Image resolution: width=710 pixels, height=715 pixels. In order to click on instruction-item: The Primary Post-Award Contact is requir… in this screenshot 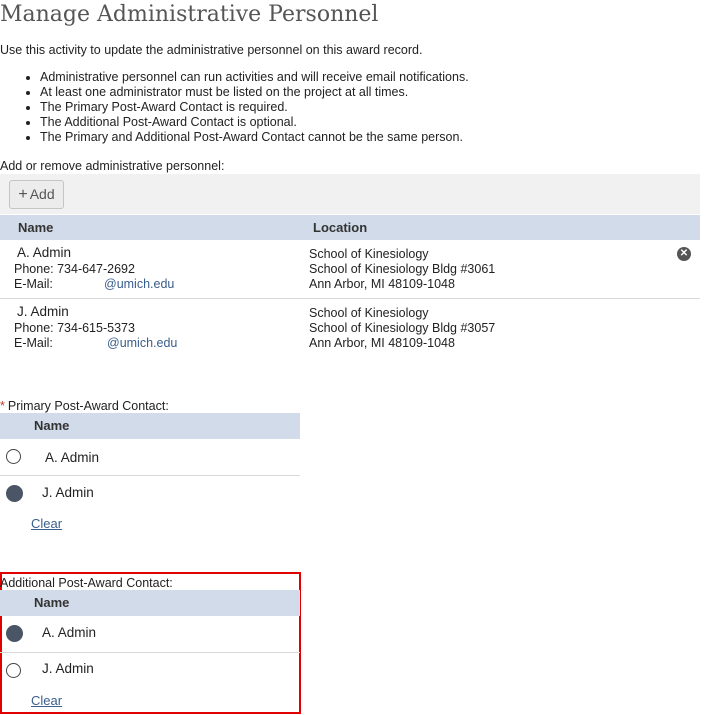, I will do `click(254, 107)`.